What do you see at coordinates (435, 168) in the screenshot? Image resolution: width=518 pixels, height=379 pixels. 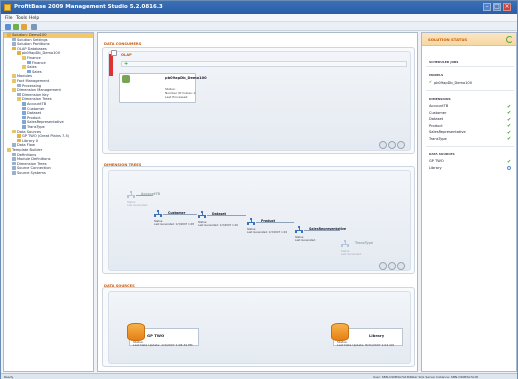 I see `status-source-item: Library` at bounding box center [435, 168].